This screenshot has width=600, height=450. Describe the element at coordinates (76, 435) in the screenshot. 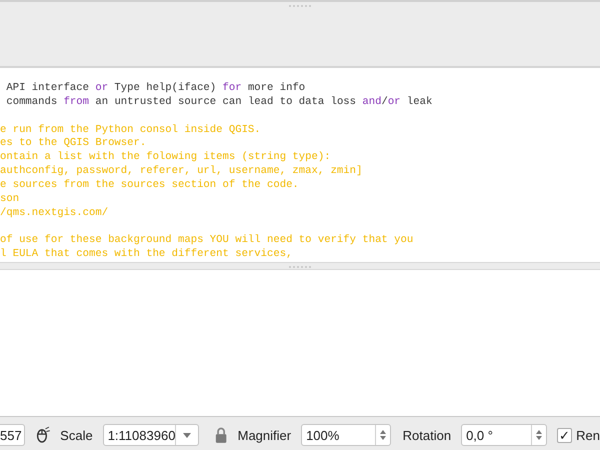

I see `scale-label: Scale` at that location.